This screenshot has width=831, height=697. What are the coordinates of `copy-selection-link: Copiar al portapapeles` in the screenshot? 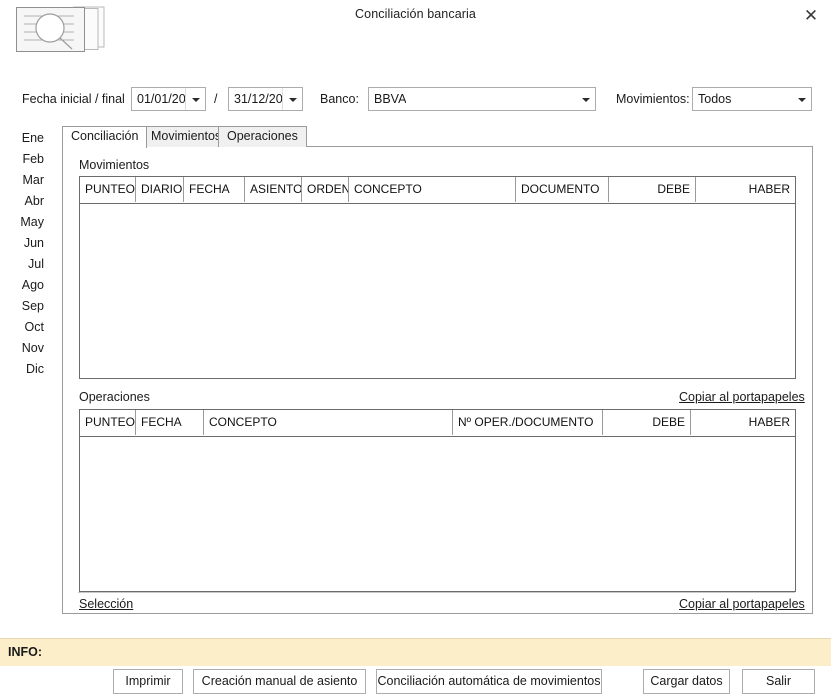 It's located at (742, 604).